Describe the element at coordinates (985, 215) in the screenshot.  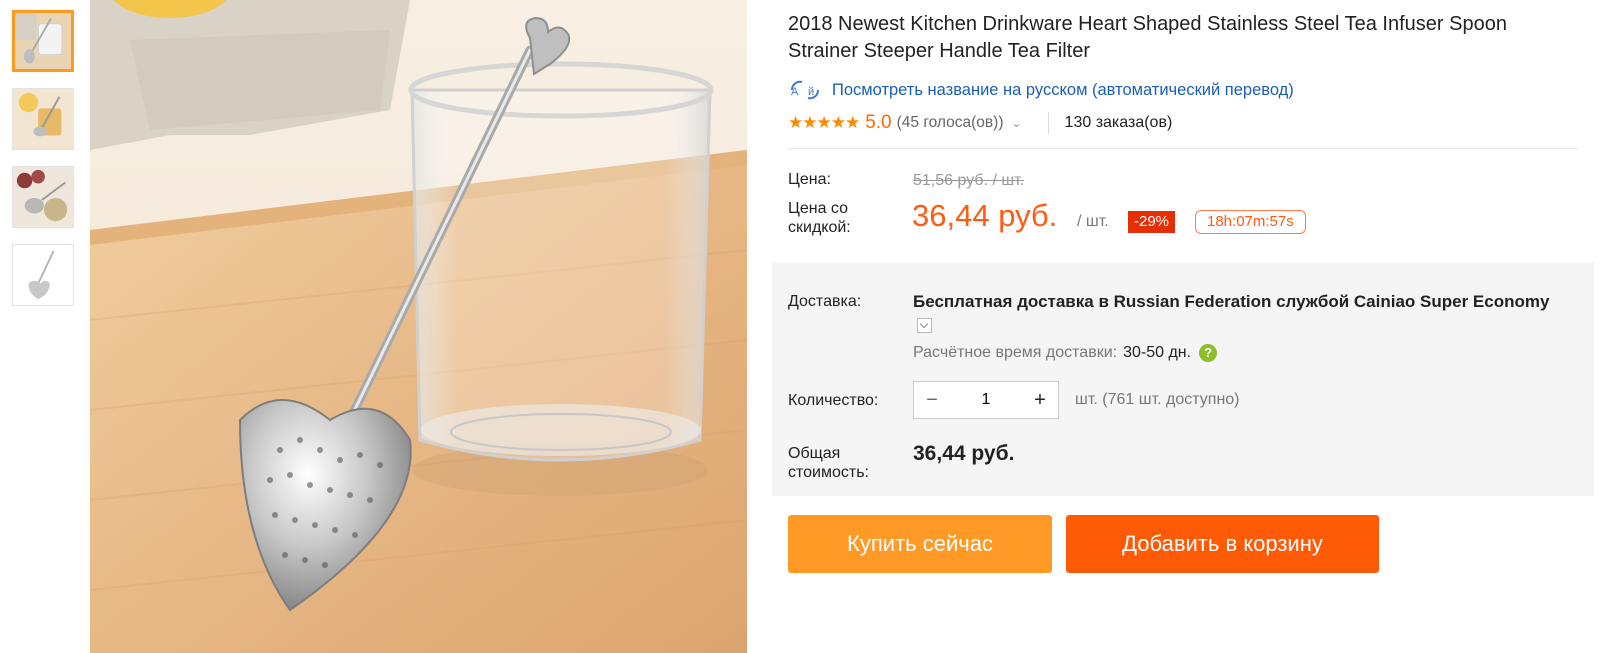
I see `discount-price: 36,44 руб.` at that location.